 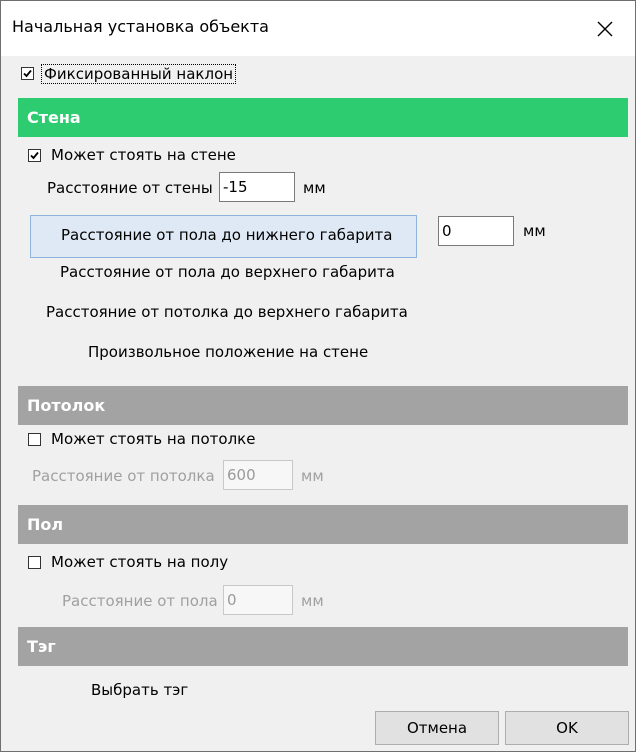 I want to click on floor-can-stand-checkbox, so click(x=34, y=562).